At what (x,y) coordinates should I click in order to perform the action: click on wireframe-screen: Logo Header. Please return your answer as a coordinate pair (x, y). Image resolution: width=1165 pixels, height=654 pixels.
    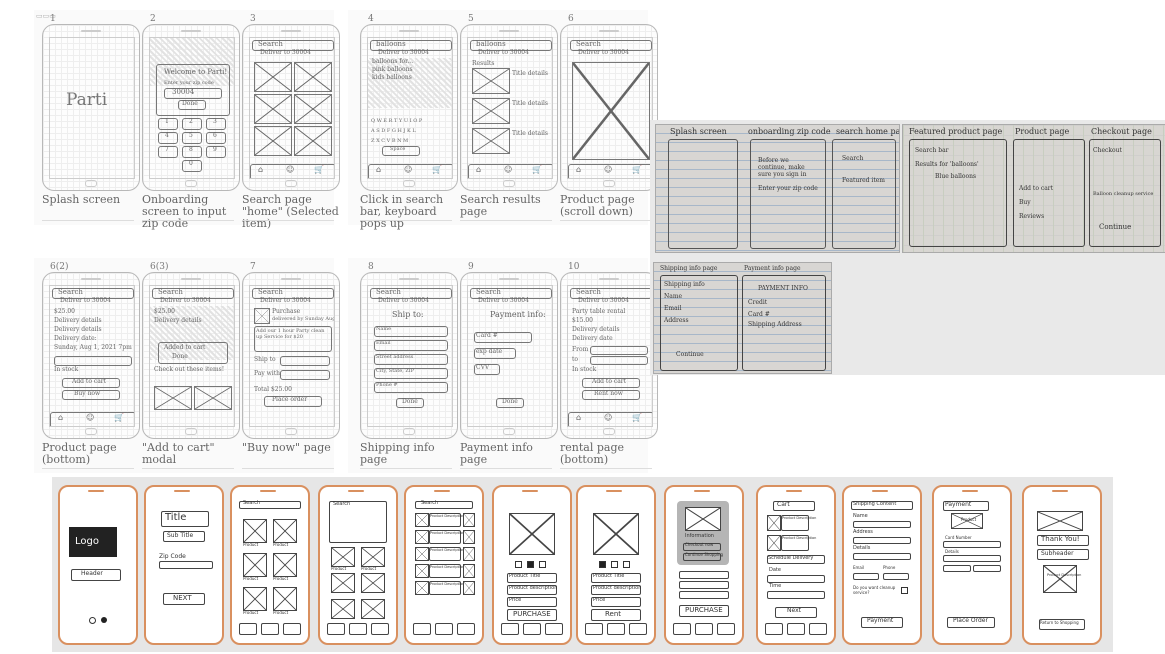
    Looking at the image, I should click on (97, 565).